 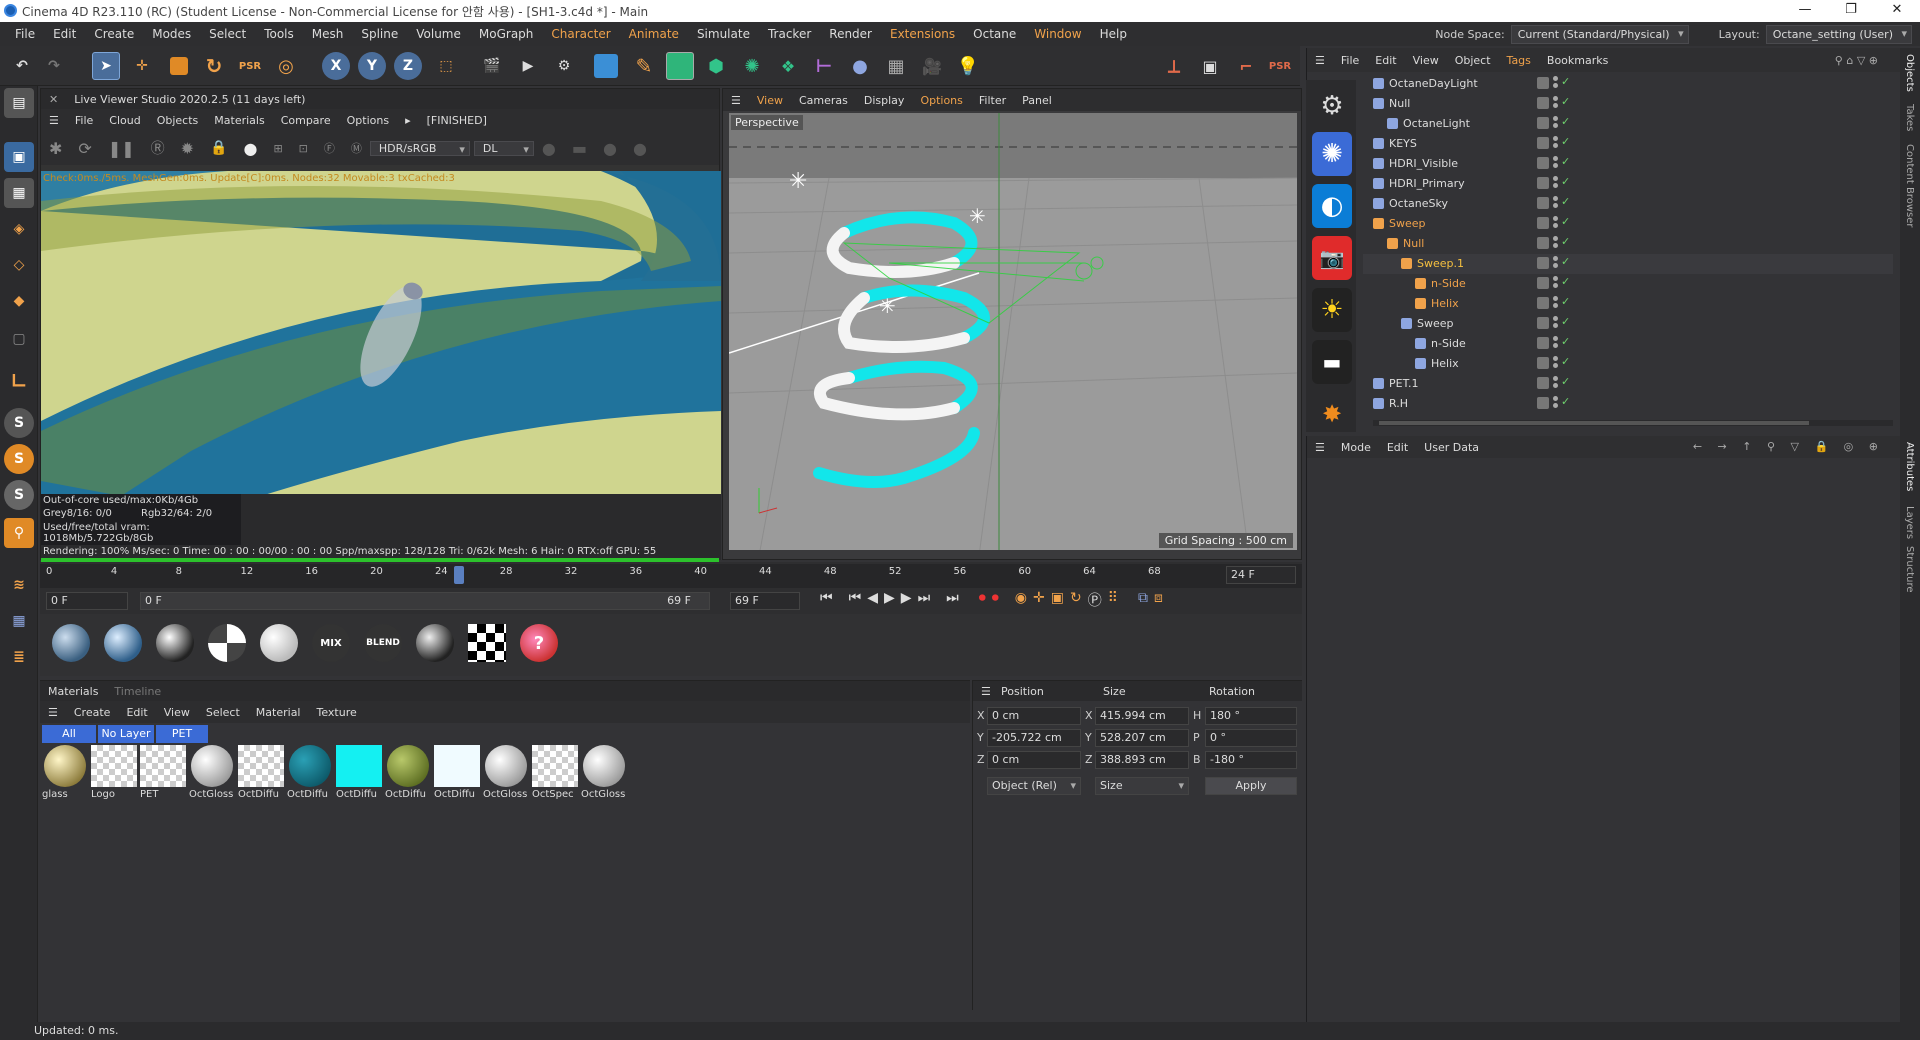 I want to click on coordinate-system-icon: ⬚, so click(x=446, y=66).